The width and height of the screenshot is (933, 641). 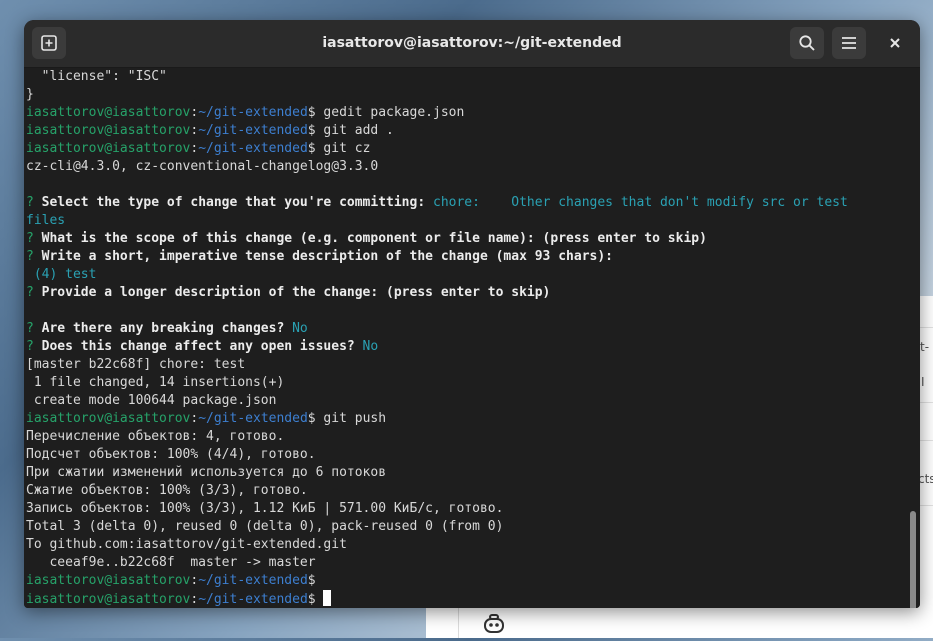 What do you see at coordinates (151, 400) in the screenshot?
I see `output-line: create mode 100644 package.json` at bounding box center [151, 400].